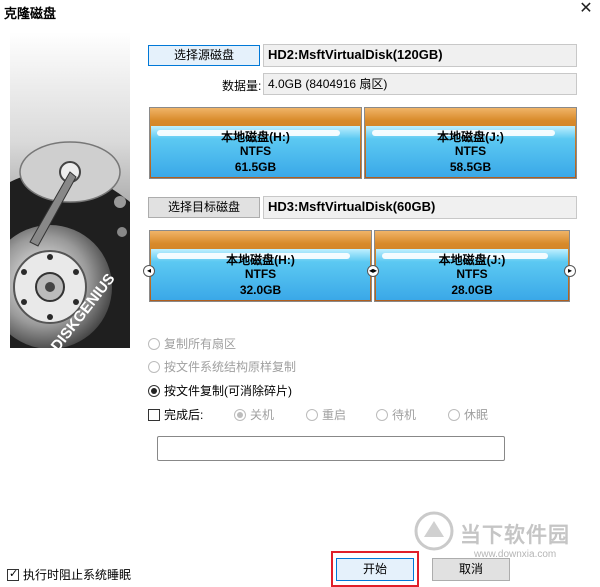  I want to click on checkbox-label: 执行时阻止系统睡眠, so click(77, 575).